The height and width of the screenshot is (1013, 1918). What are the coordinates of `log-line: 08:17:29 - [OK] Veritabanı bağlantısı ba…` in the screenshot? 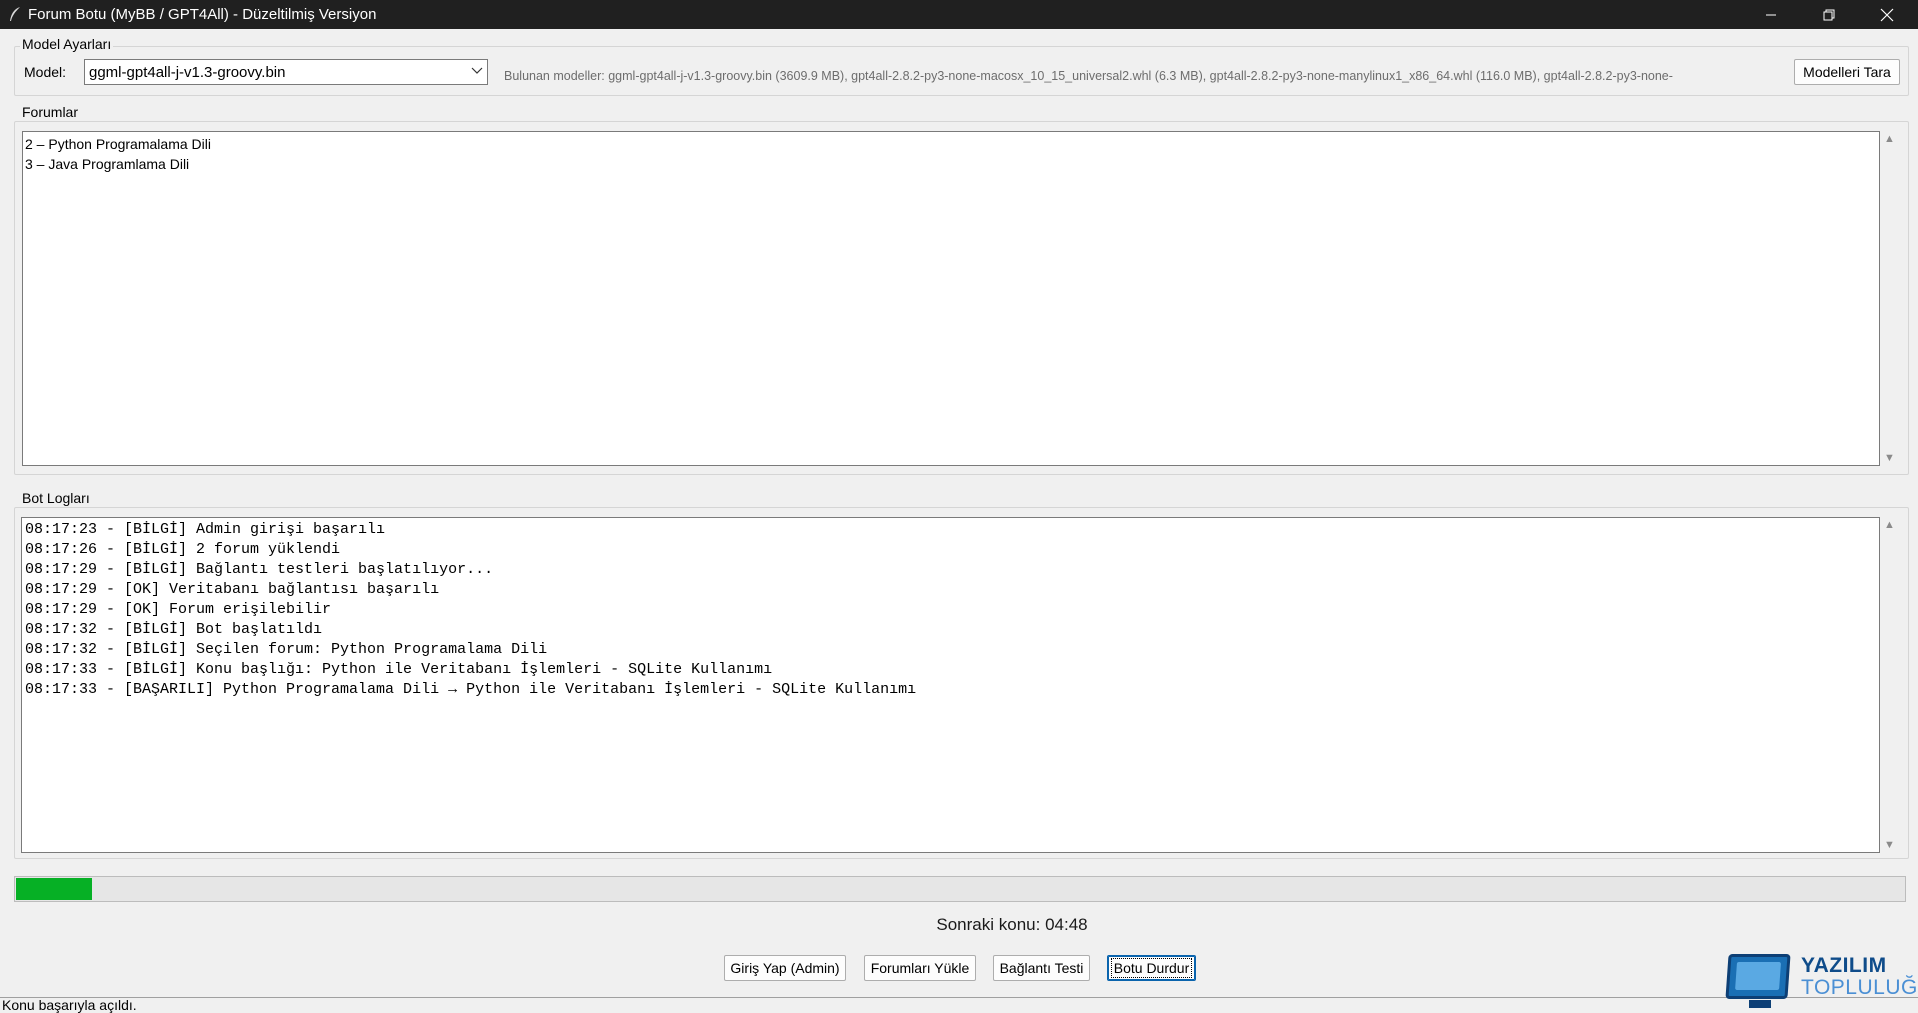 It's located at (232, 589).